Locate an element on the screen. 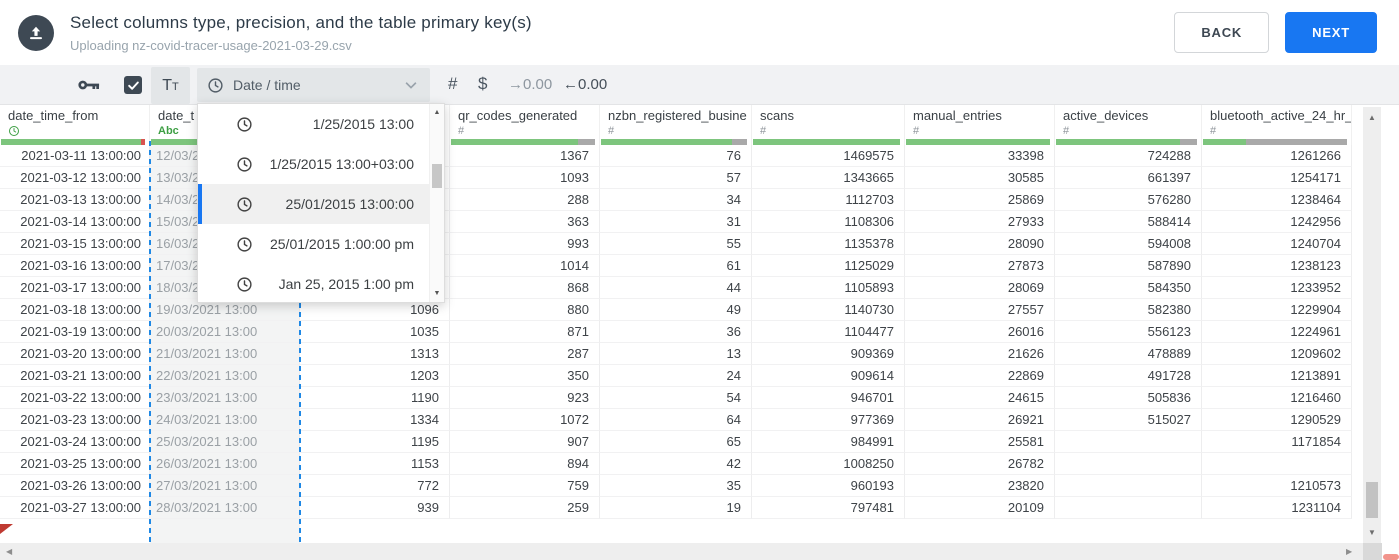  check-icon is located at coordinates (133, 85).